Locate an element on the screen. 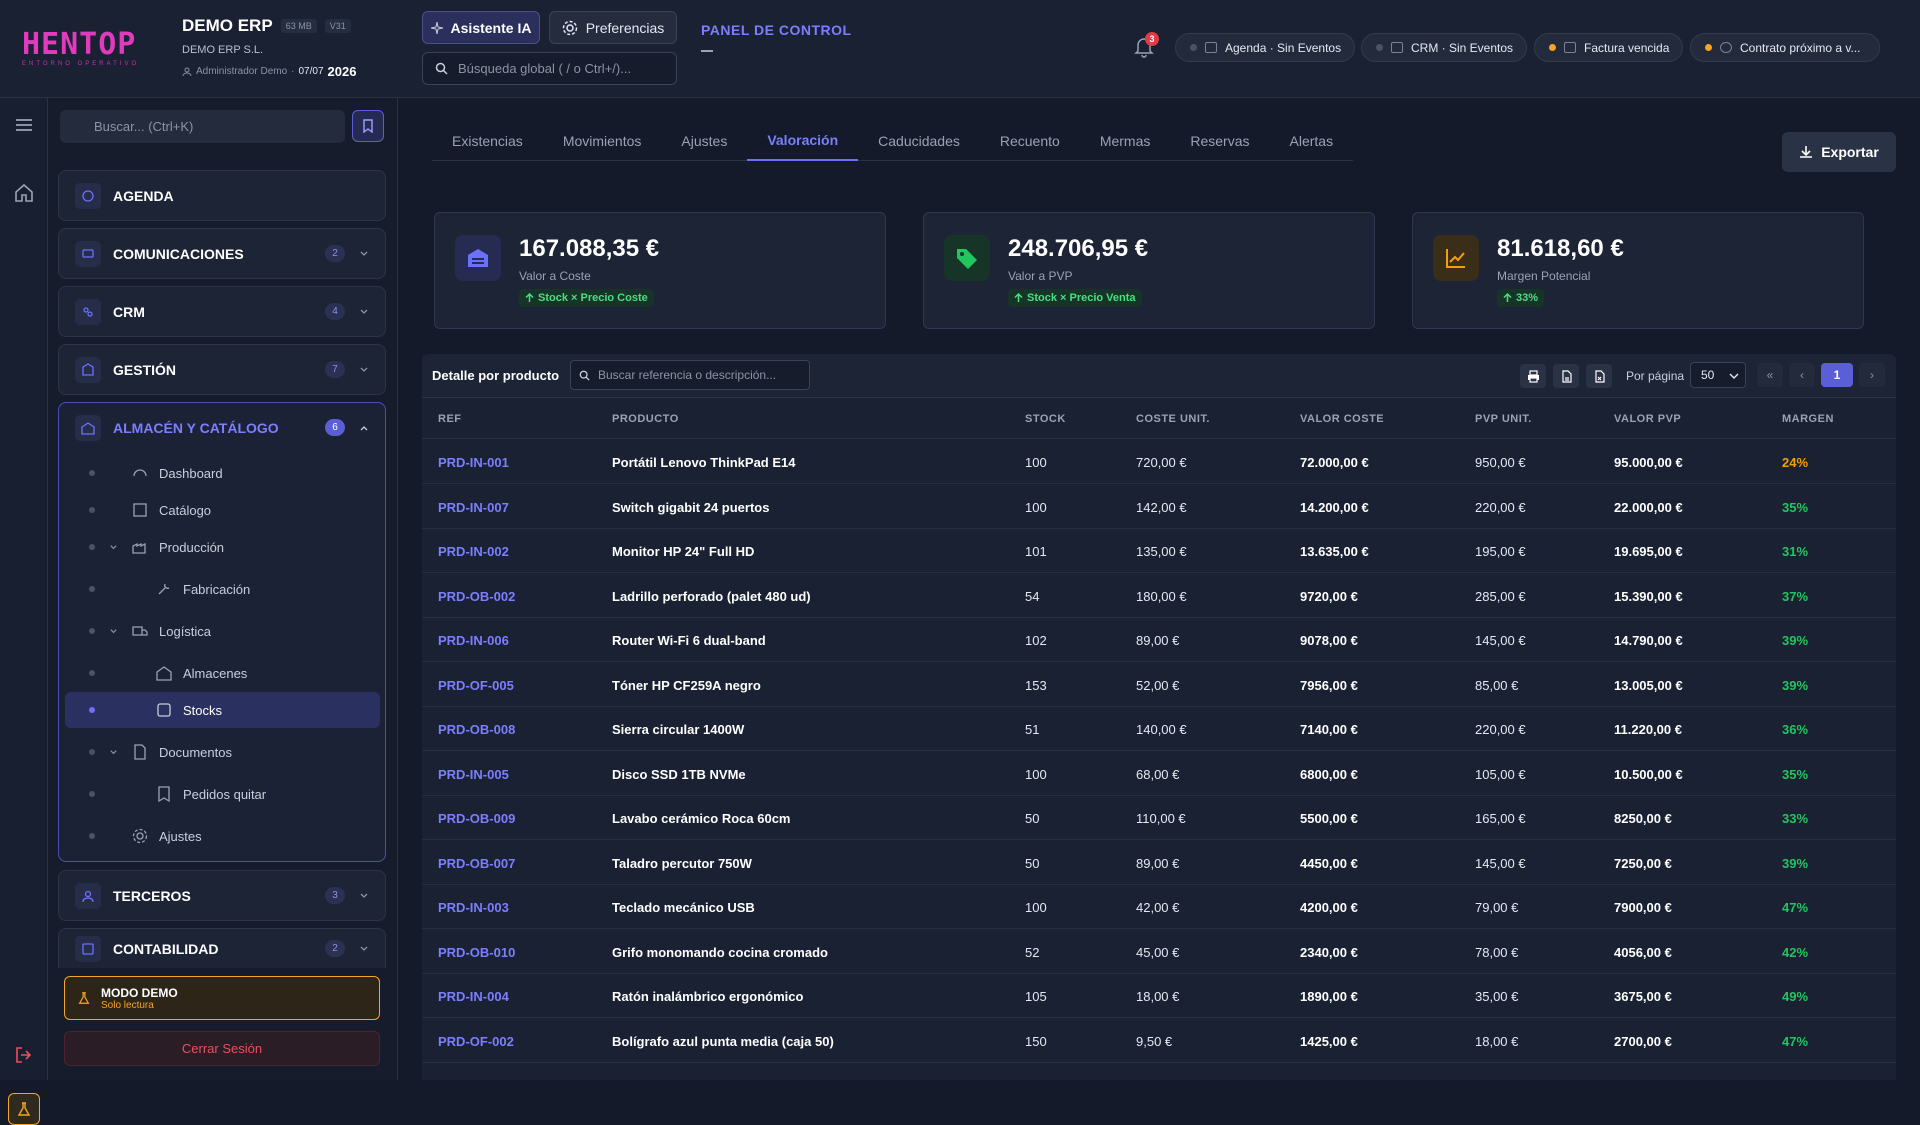 This screenshot has width=1920, height=1125. col-header: VALOR COSTE is located at coordinates (1342, 419).